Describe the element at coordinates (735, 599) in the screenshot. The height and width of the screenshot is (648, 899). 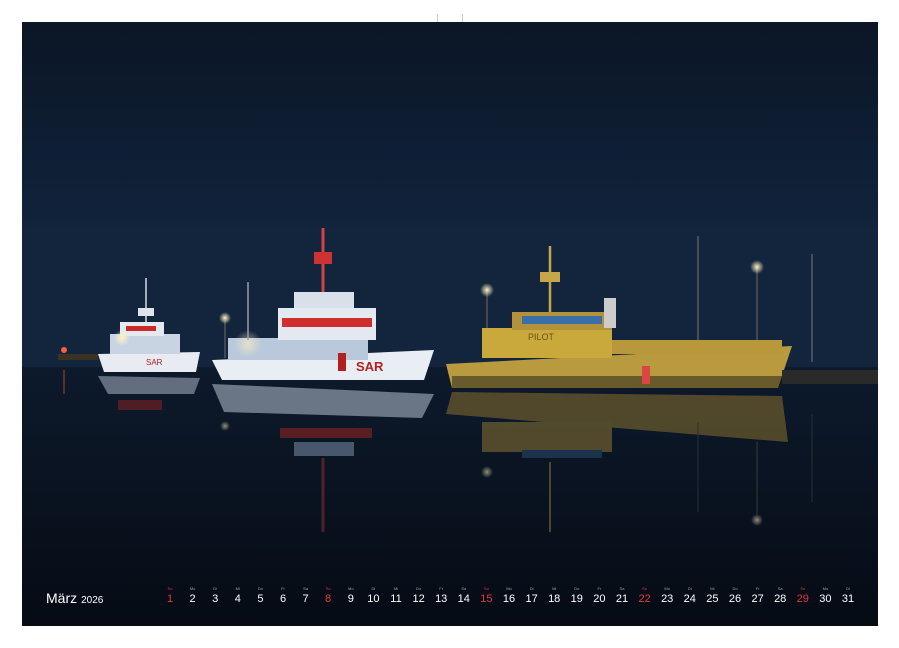
I see `day-number: 26` at that location.